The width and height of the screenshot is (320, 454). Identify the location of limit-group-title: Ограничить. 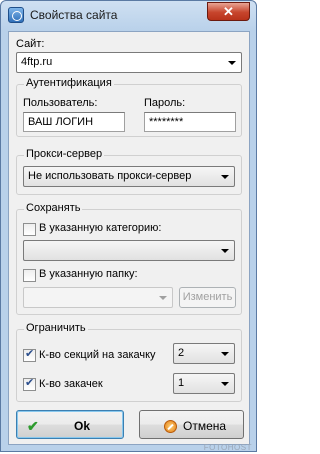
(56, 328).